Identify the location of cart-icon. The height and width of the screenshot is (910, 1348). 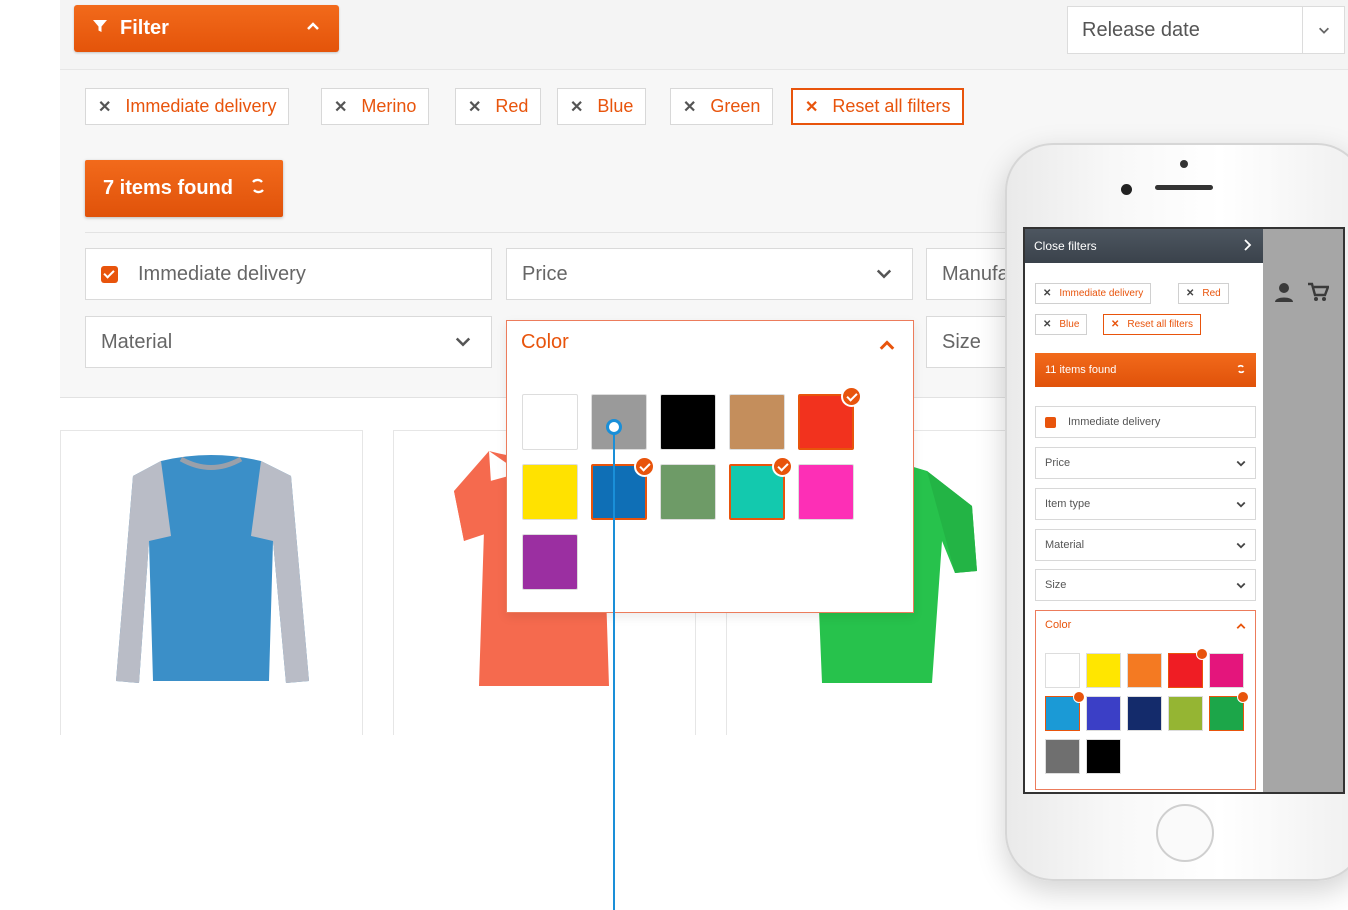
(1318, 292).